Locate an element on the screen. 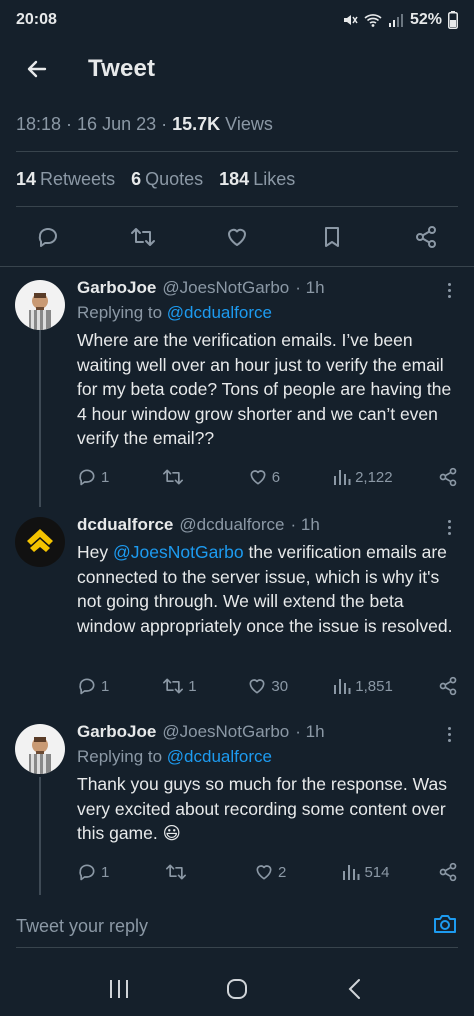 This screenshot has width=474, height=1016. author-line: GarboJoe @JoesNotGarbo · 1h is located at coordinates (266, 288).